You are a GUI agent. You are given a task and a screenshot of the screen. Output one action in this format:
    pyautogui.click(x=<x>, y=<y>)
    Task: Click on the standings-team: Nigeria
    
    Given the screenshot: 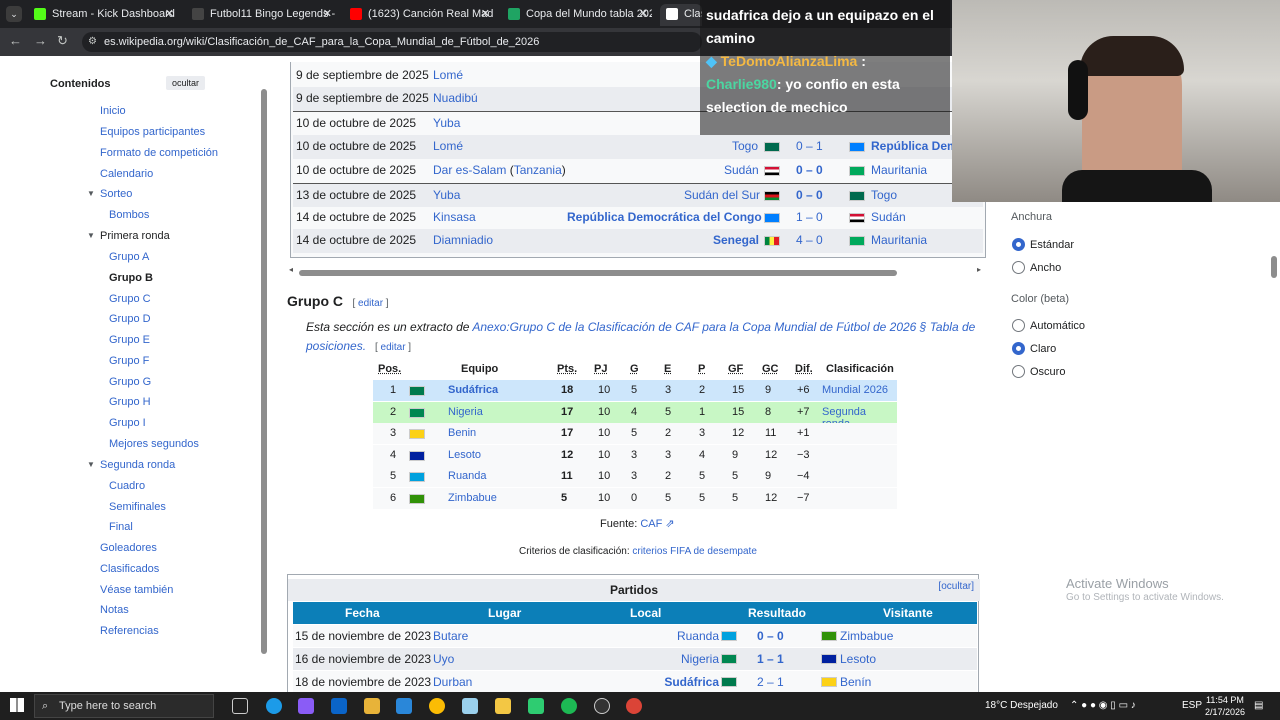 What is the action you would take?
    pyautogui.click(x=465, y=412)
    